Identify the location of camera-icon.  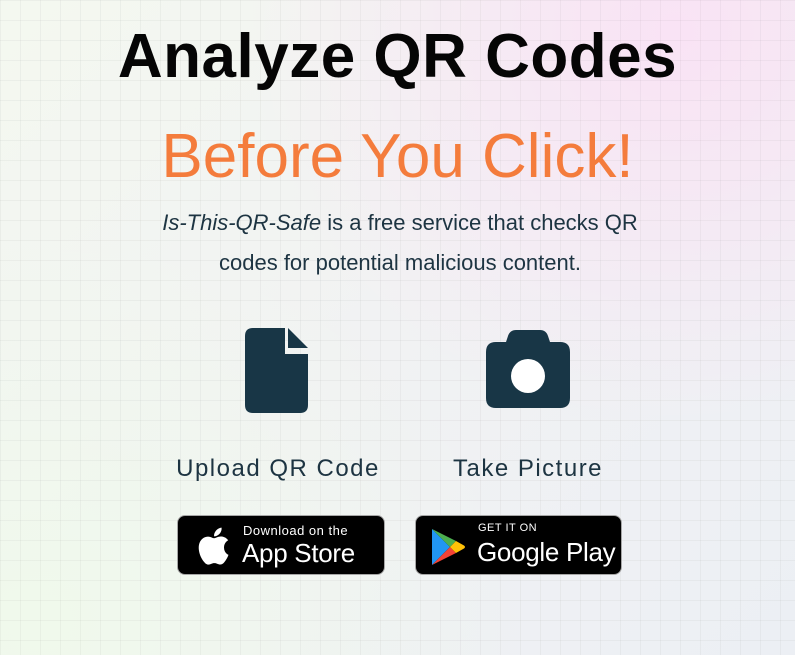
(528, 369).